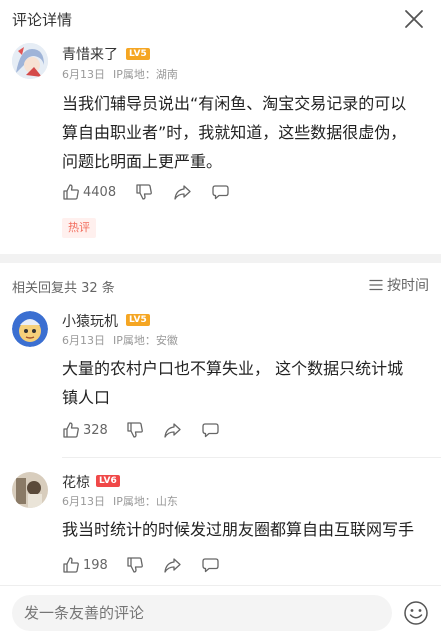  Describe the element at coordinates (247, 383) in the screenshot. I see `comment-text: 大量的农村户口也不算失业， 这个数据只统计城 镇人口` at that location.